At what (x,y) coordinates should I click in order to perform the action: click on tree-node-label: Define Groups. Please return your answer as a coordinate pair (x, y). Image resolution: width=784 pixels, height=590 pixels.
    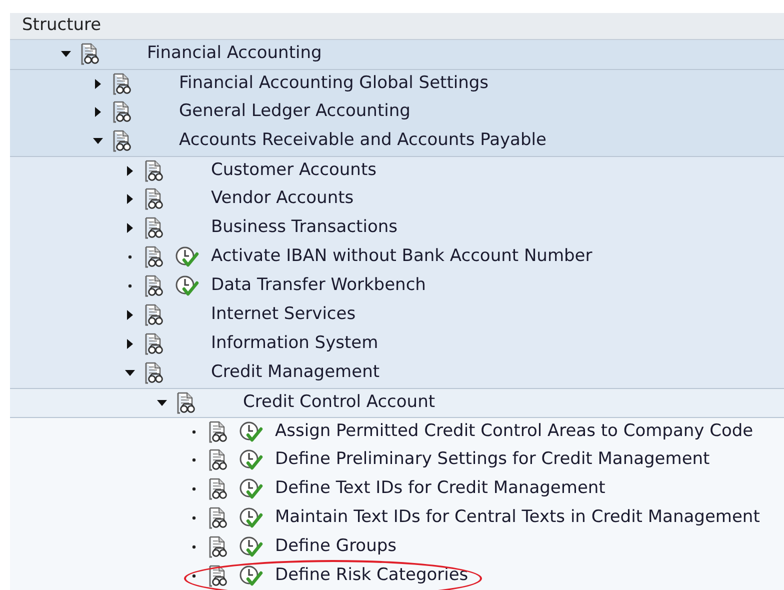
    Looking at the image, I should click on (336, 547).